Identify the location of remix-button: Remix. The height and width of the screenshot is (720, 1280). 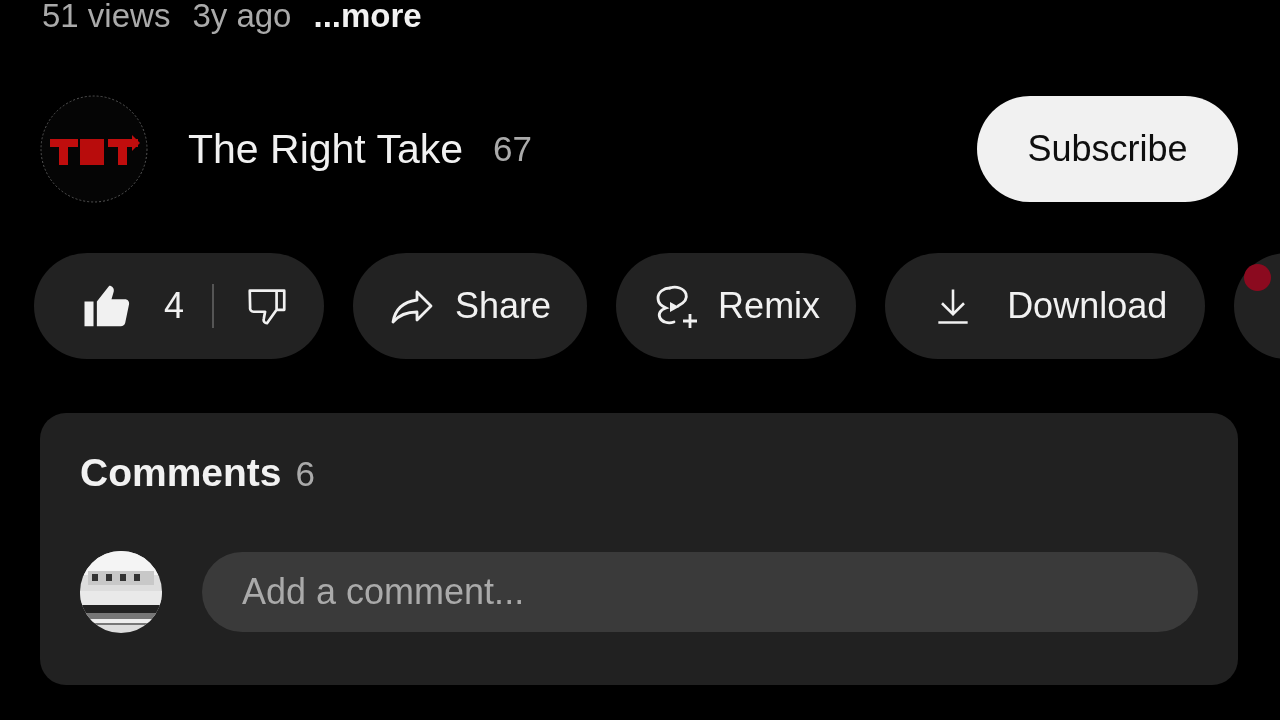
(736, 306).